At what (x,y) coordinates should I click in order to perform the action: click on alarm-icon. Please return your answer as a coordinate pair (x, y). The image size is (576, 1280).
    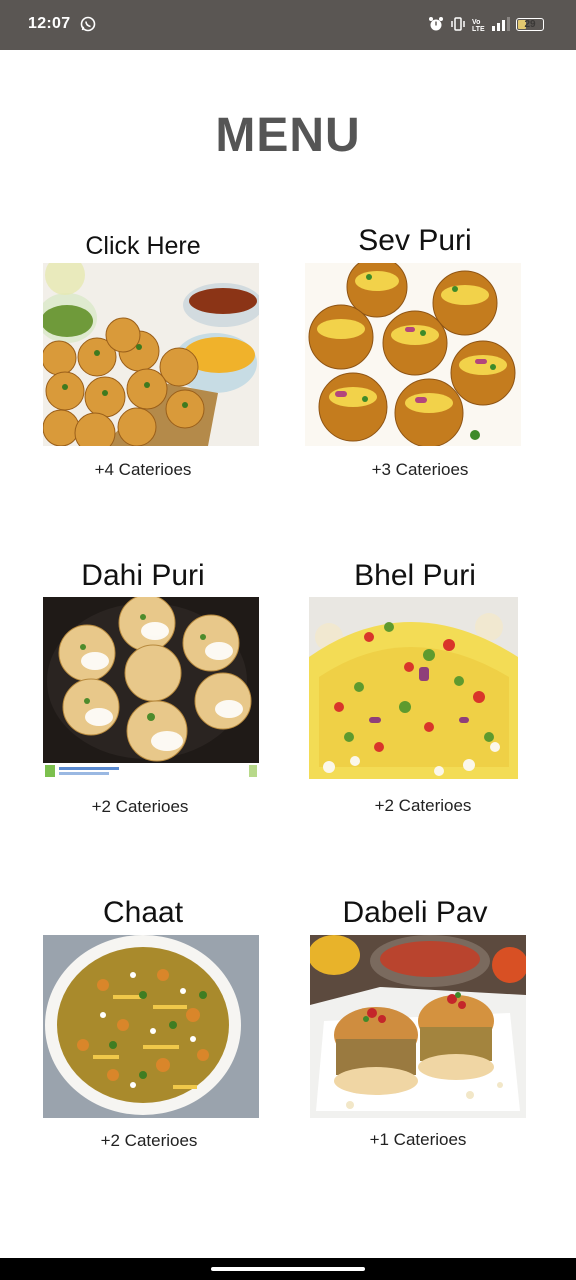
    Looking at the image, I should click on (436, 24).